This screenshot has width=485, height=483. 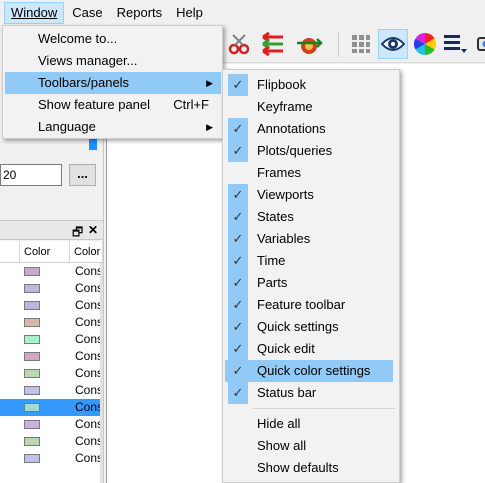 What do you see at coordinates (282, 84) in the screenshot?
I see `submenu-item-label: Flipbook` at bounding box center [282, 84].